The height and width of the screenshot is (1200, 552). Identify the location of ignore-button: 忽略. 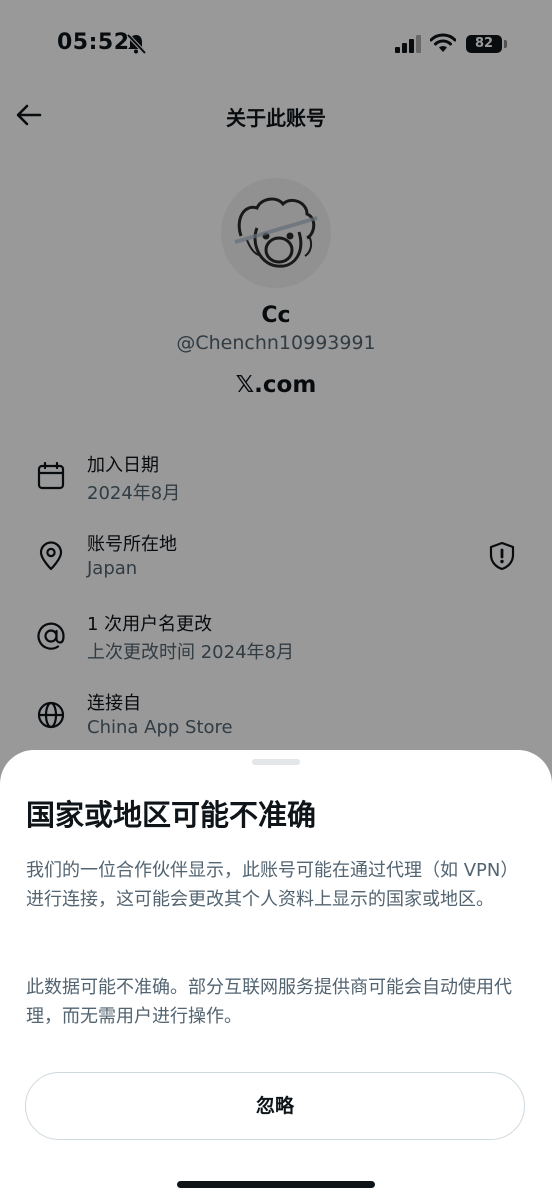
(275, 1106).